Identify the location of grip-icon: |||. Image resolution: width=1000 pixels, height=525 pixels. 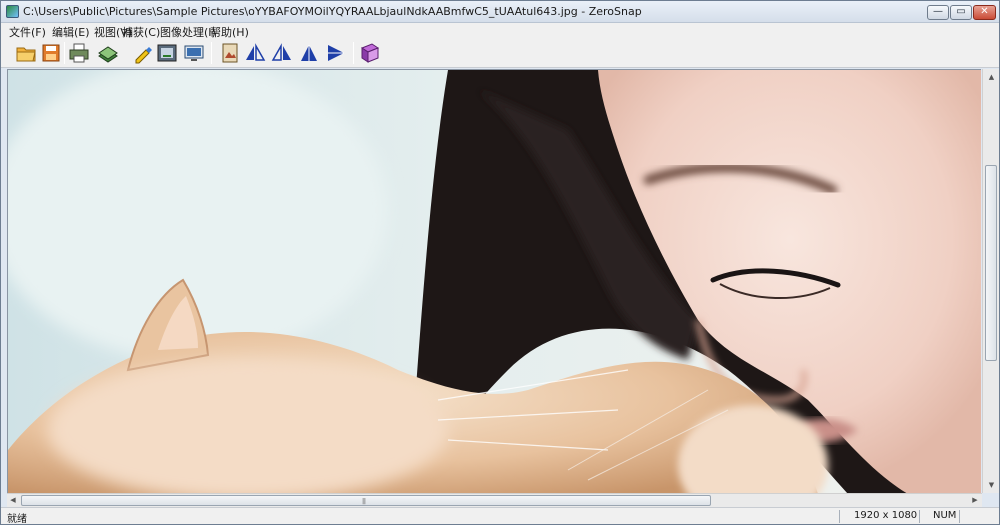
(364, 501).